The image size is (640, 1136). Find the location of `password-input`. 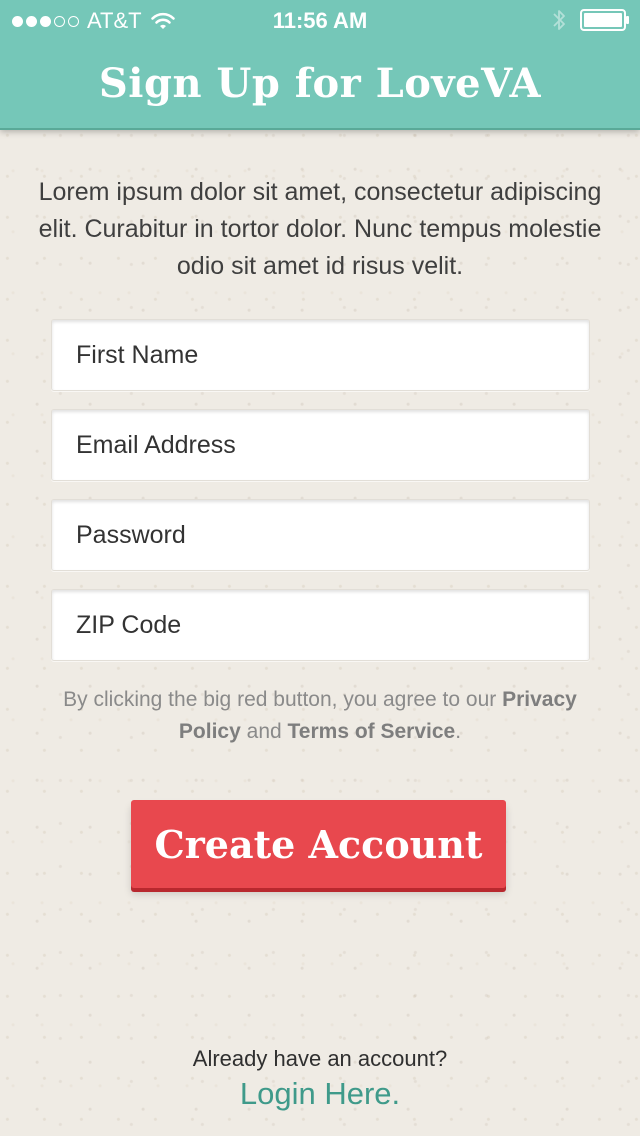

password-input is located at coordinates (320, 535).